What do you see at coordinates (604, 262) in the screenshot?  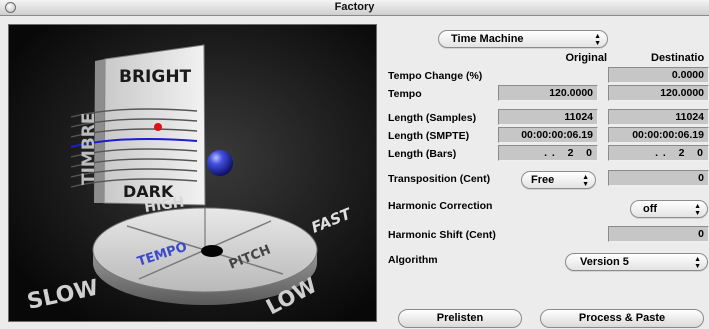 I see `algorithm-popup-label: Version 5` at bounding box center [604, 262].